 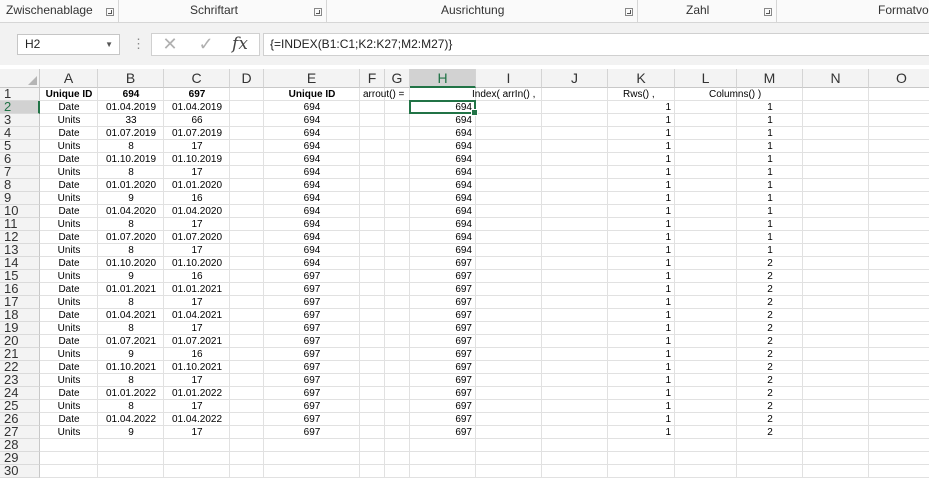 What do you see at coordinates (739, 94) in the screenshot?
I see `header-cell-m: Columns() )` at bounding box center [739, 94].